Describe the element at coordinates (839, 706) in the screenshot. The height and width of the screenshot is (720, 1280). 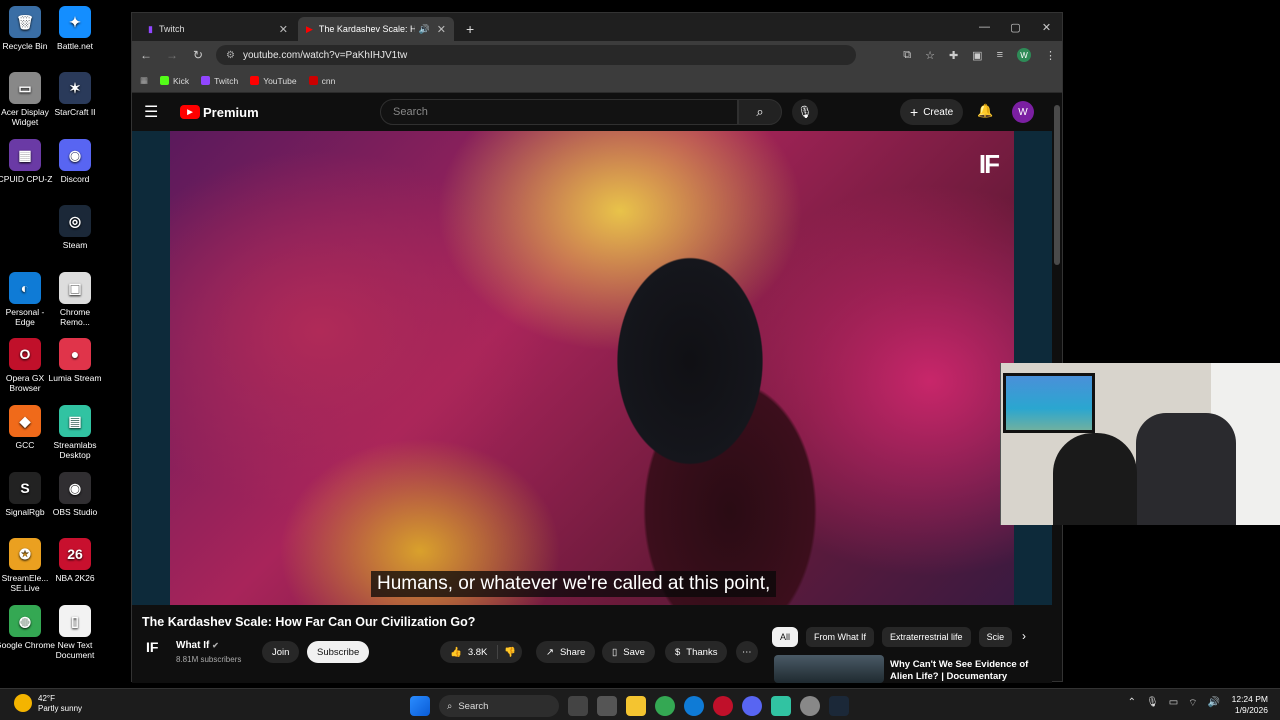
I see `steam-icon` at that location.